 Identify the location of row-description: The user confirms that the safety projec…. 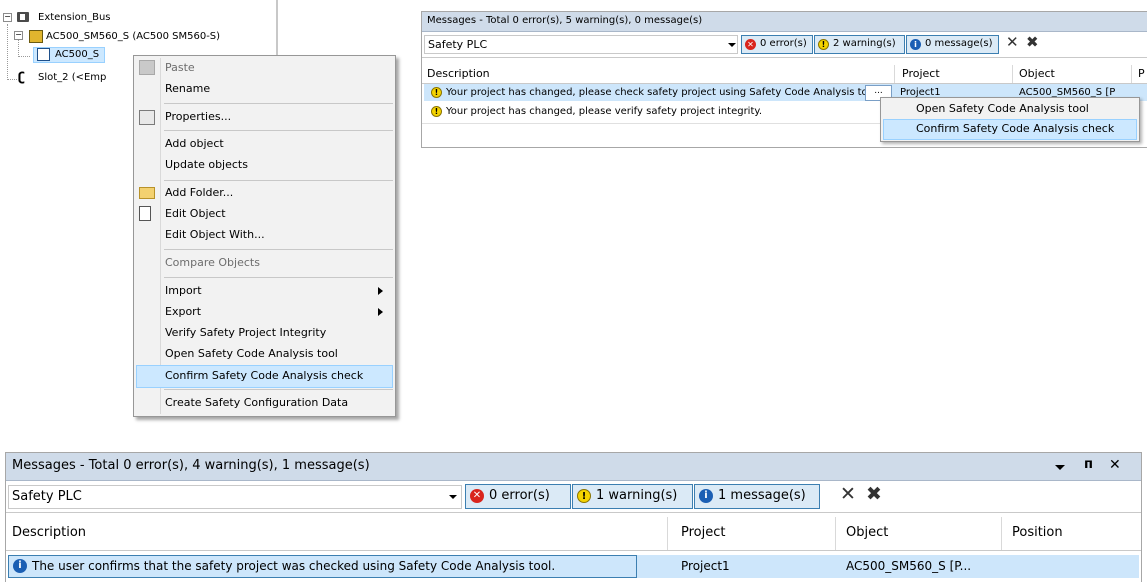
(294, 566).